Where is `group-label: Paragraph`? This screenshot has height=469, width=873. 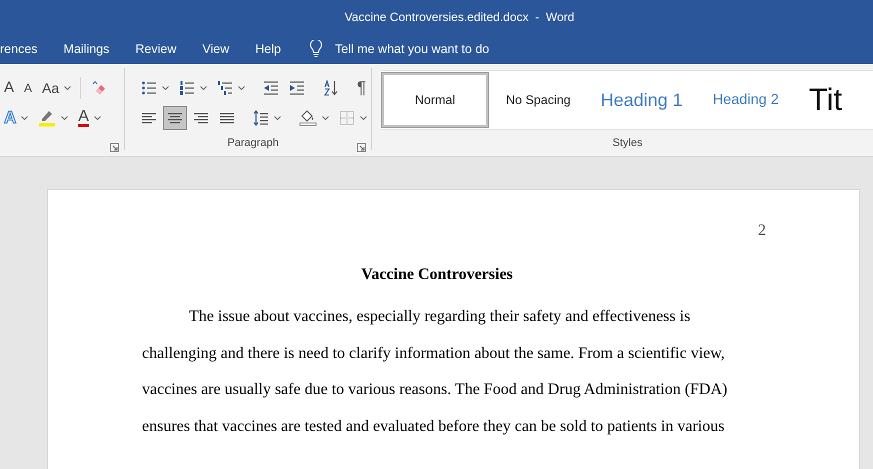 group-label: Paragraph is located at coordinates (253, 143).